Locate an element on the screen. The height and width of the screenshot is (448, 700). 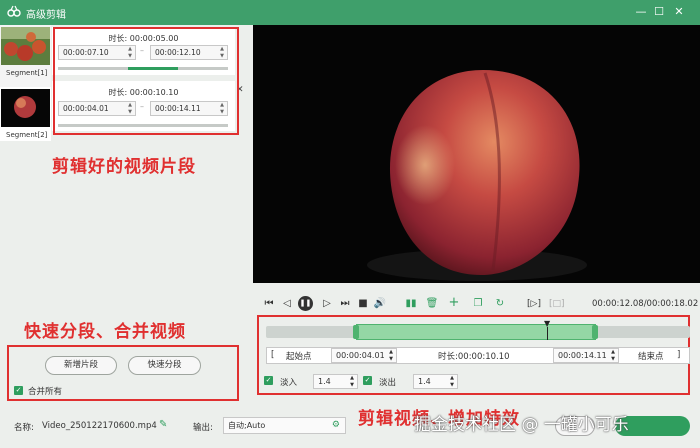
trim-duration-value: 00:00:10.10 is located at coordinates (483, 357).